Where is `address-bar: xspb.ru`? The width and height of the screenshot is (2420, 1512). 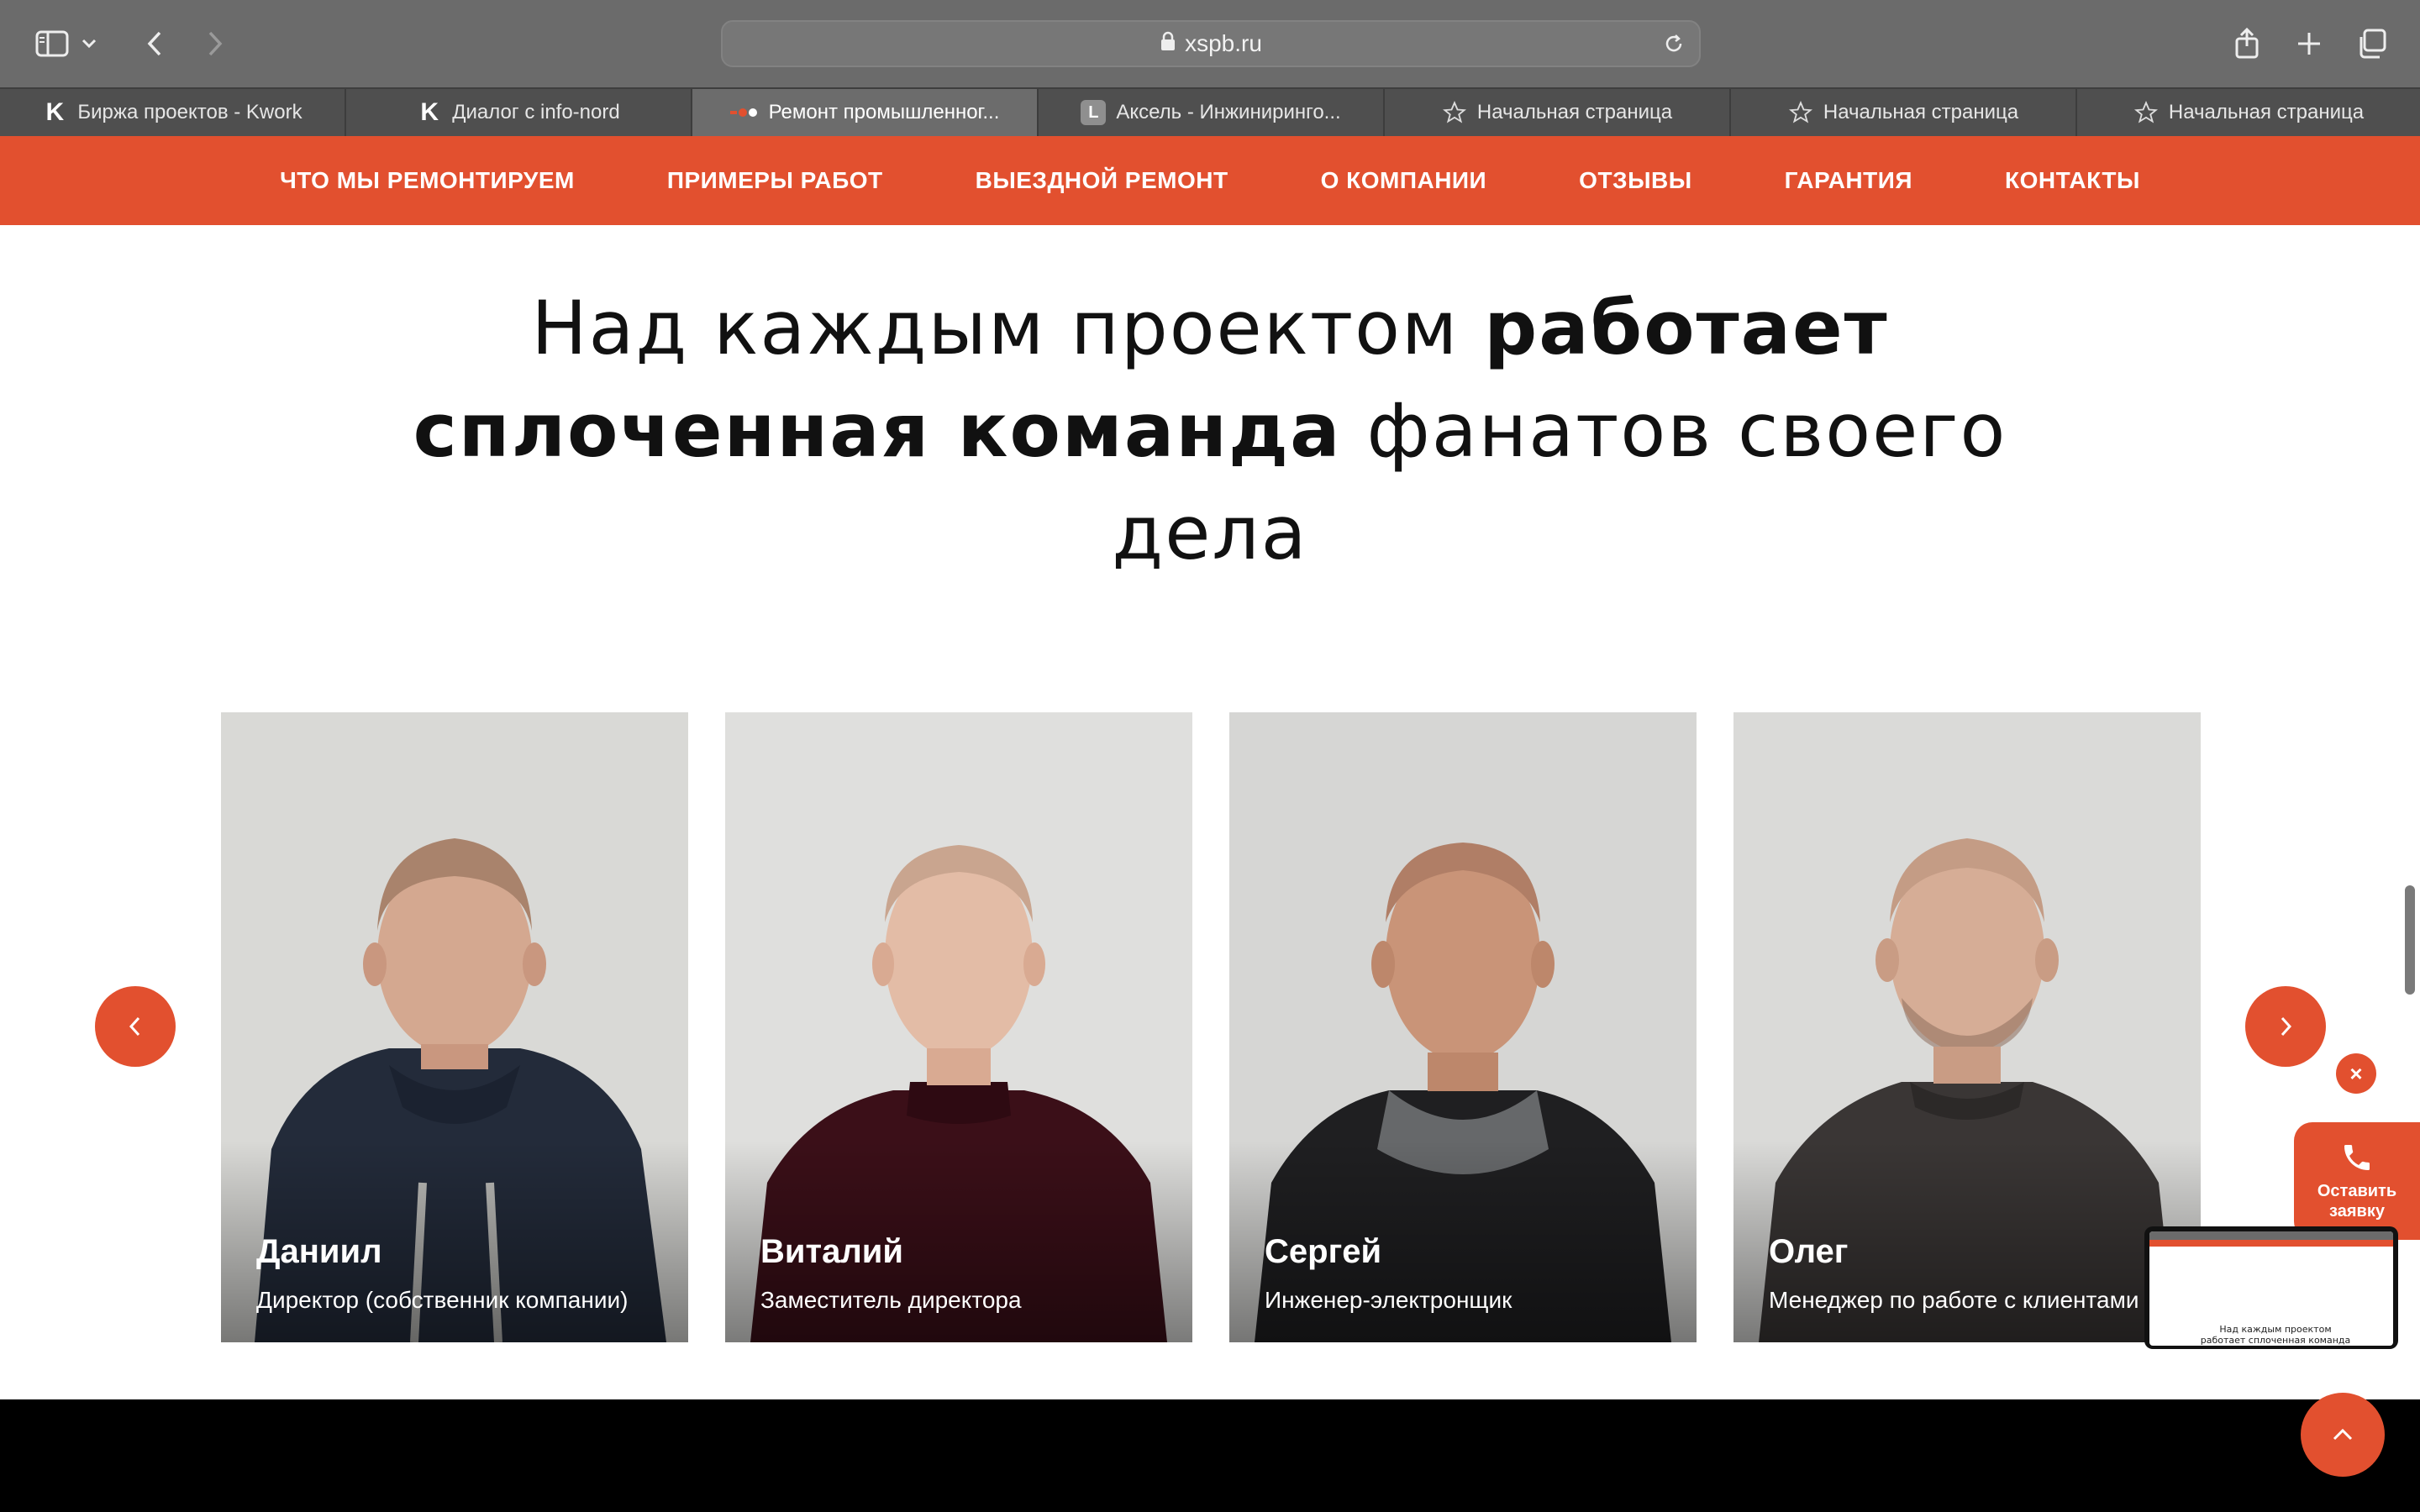
address-bar: xspb.ru is located at coordinates (1211, 43).